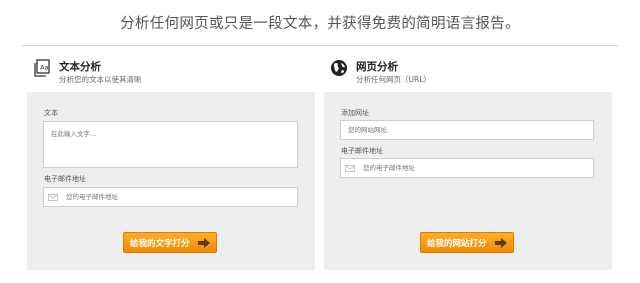  I want to click on header-divider, so click(320, 45).